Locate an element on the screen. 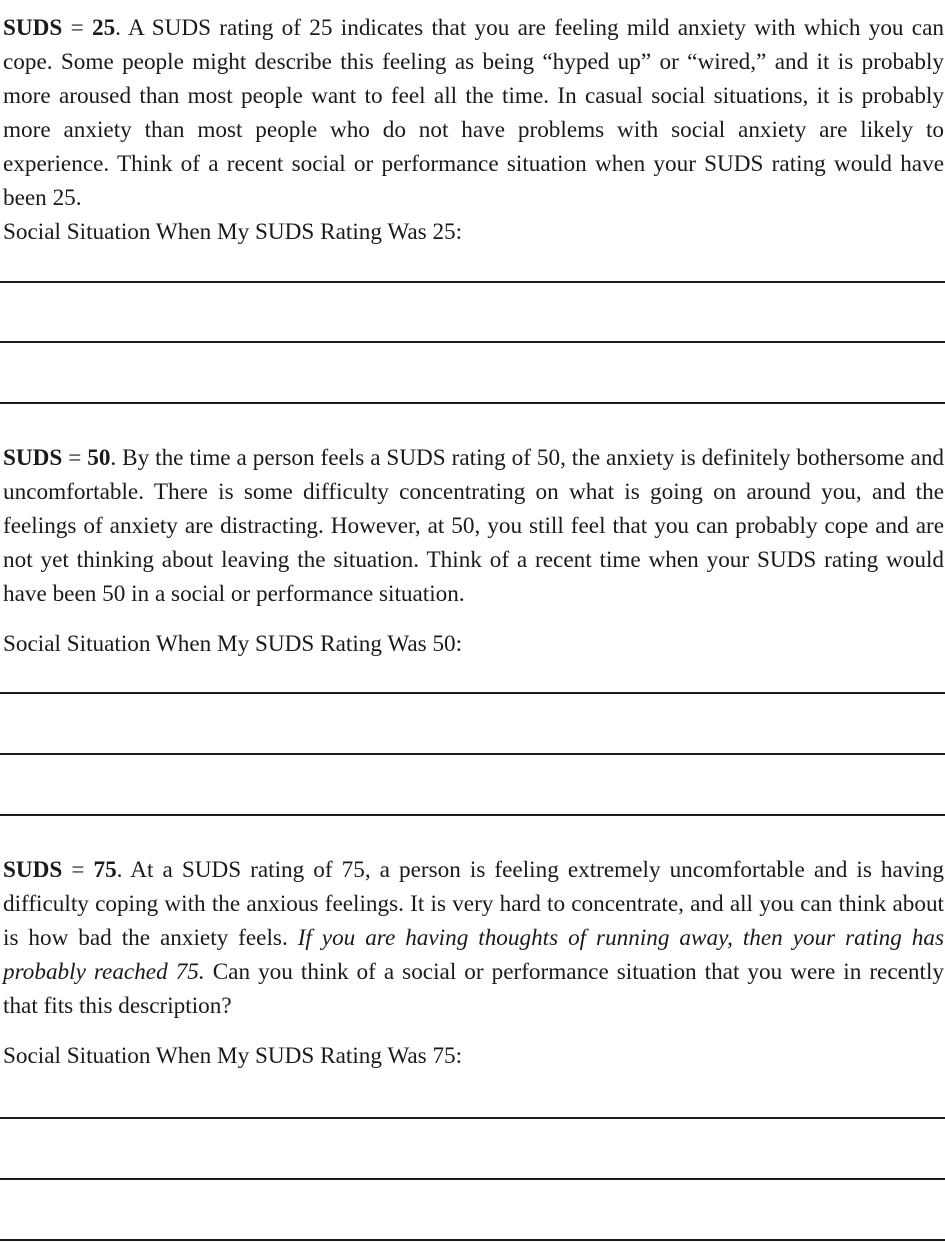 This screenshot has height=1243, width=945. suds-50-label: SUDS is located at coordinates (33, 458).